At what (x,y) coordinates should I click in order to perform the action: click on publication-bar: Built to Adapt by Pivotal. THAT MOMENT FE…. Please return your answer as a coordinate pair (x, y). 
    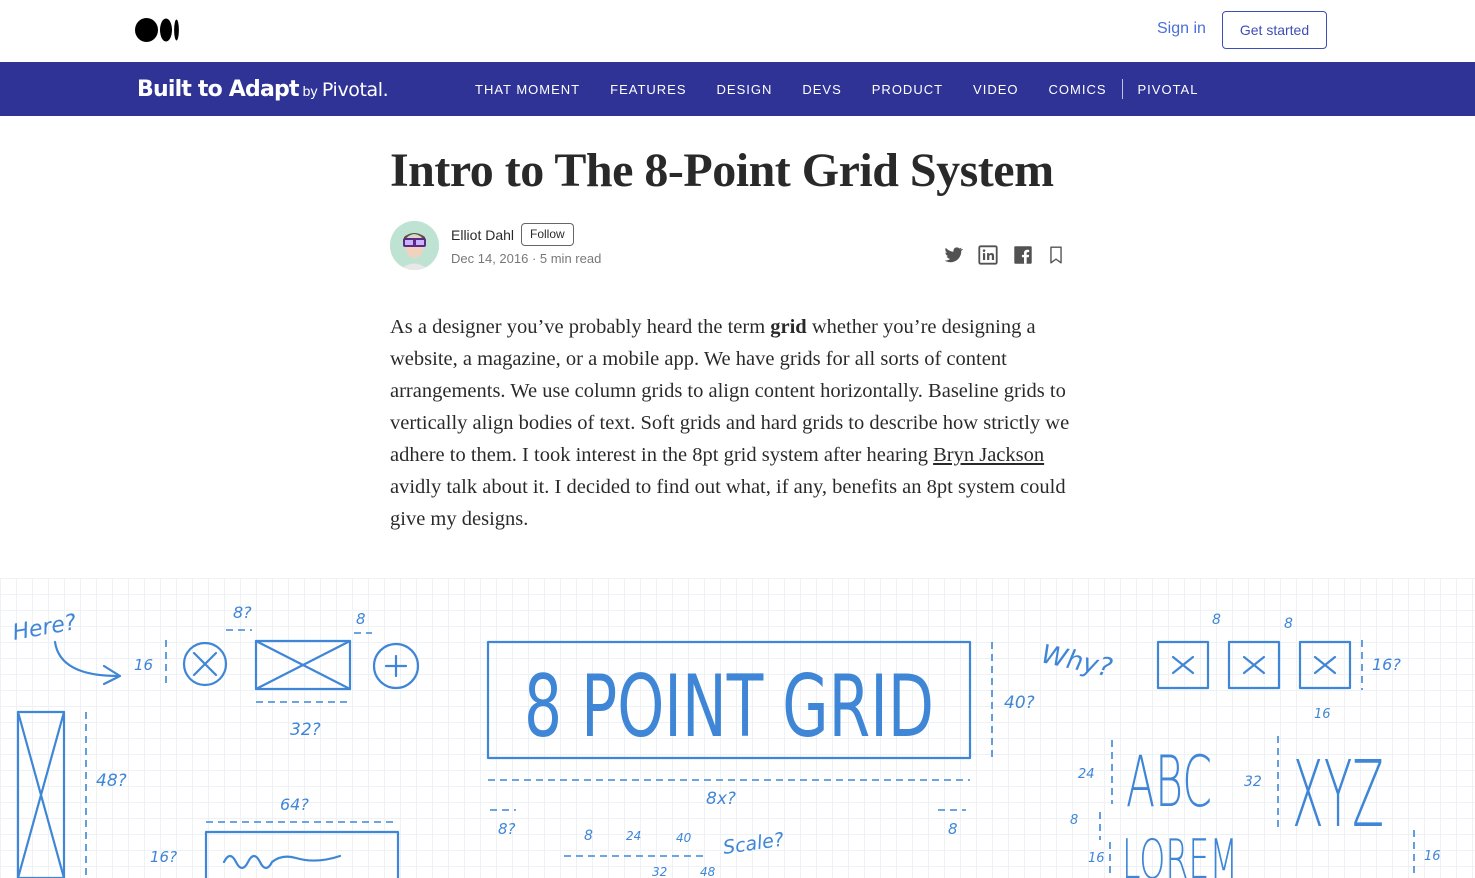
    Looking at the image, I should click on (737, 89).